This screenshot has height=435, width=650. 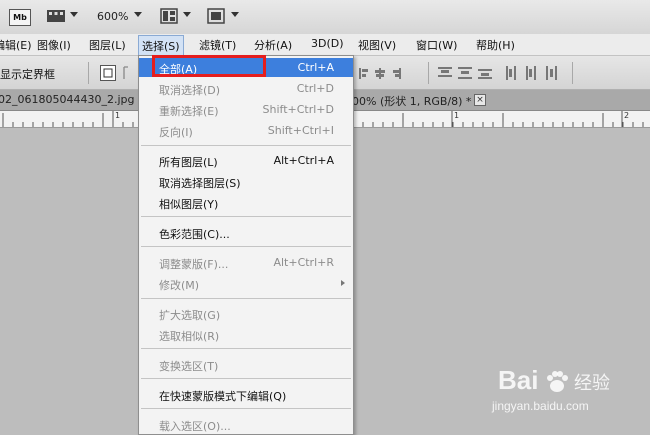 What do you see at coordinates (246, 394) in the screenshot?
I see `menu-item-quick-mask: 在快速蒙版模式下编辑(Q)` at bounding box center [246, 394].